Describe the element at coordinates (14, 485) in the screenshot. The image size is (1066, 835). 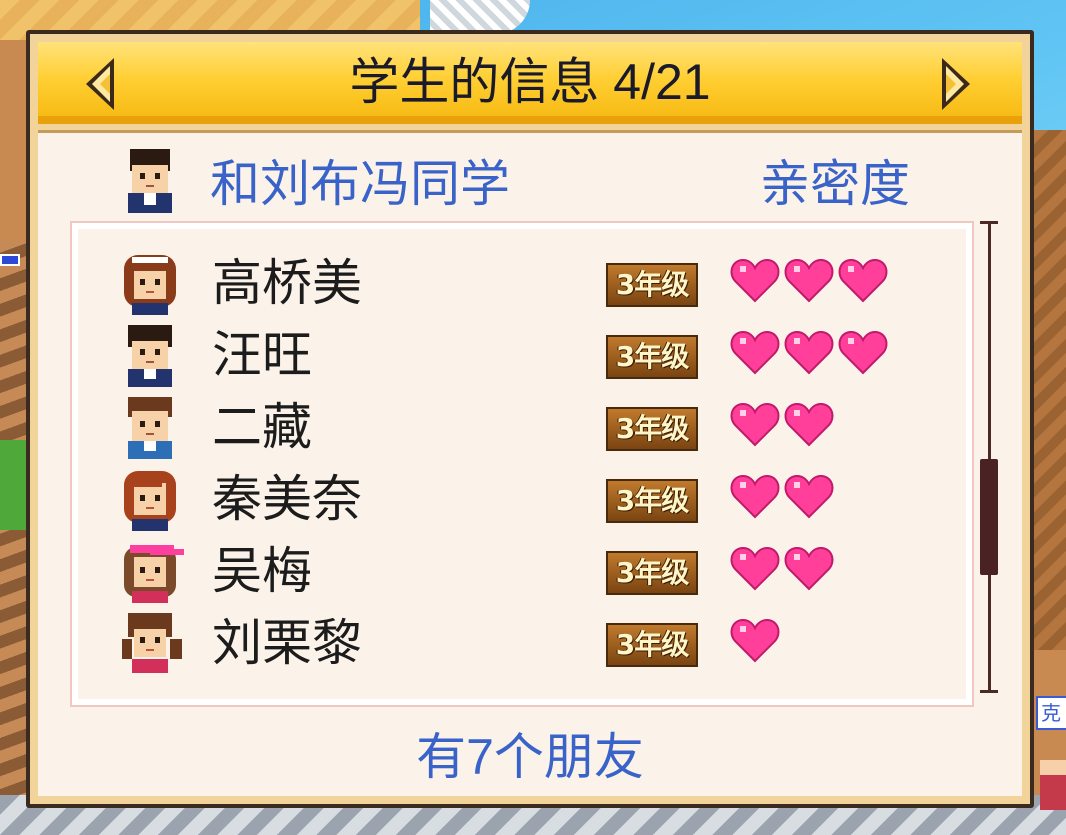
I see `background-tree` at that location.